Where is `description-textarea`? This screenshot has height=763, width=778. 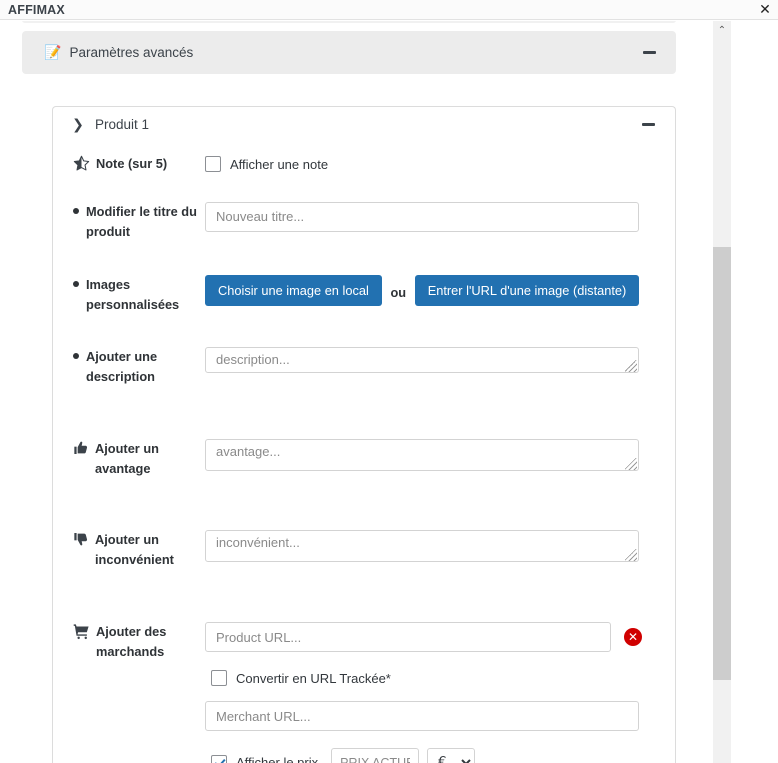
description-textarea is located at coordinates (422, 360).